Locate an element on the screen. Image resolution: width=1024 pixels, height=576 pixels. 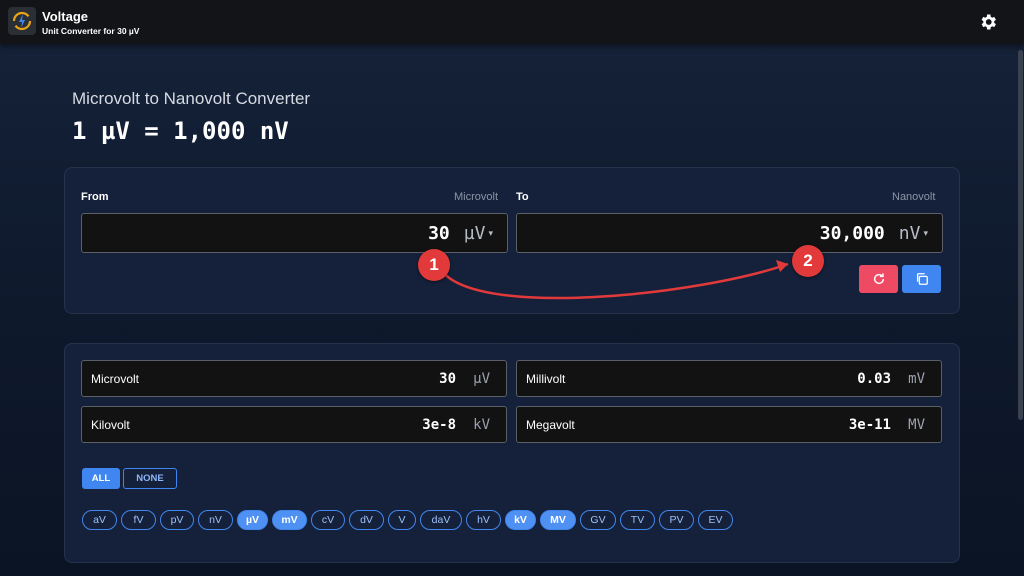
unit-chip: dV is located at coordinates (366, 520).